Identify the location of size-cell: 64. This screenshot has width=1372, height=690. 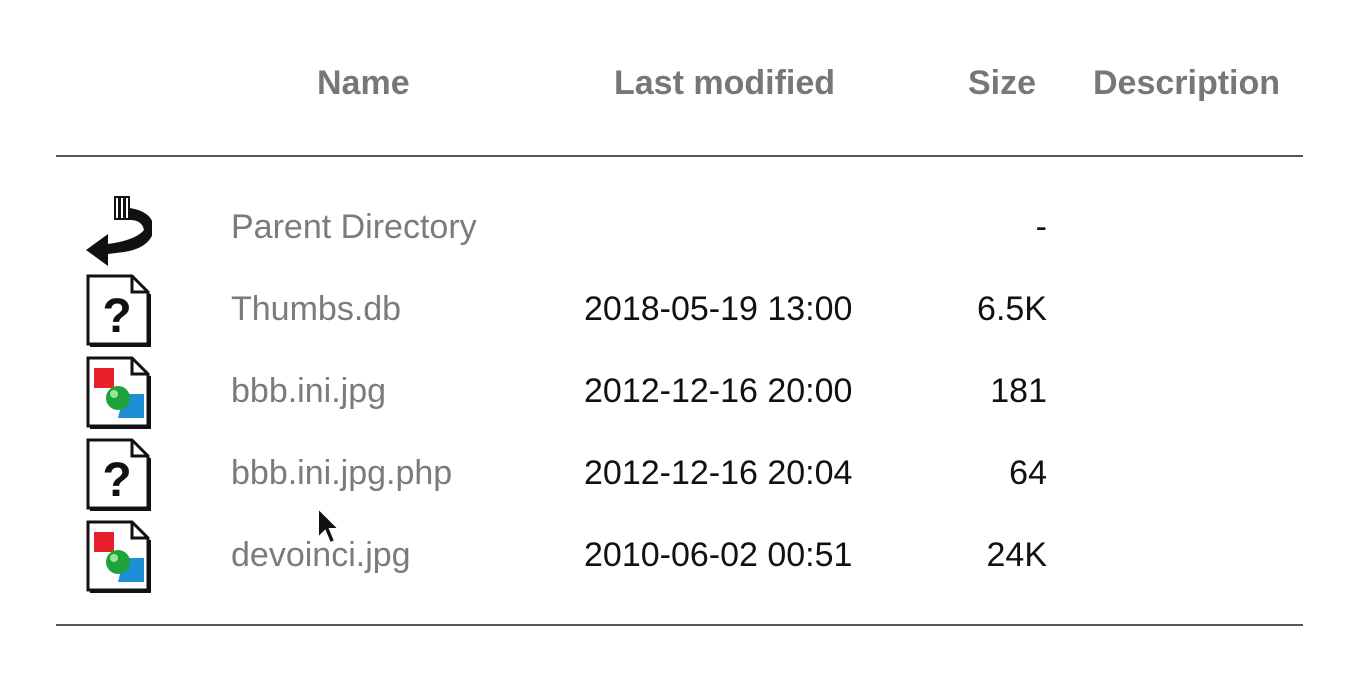
(1028, 473).